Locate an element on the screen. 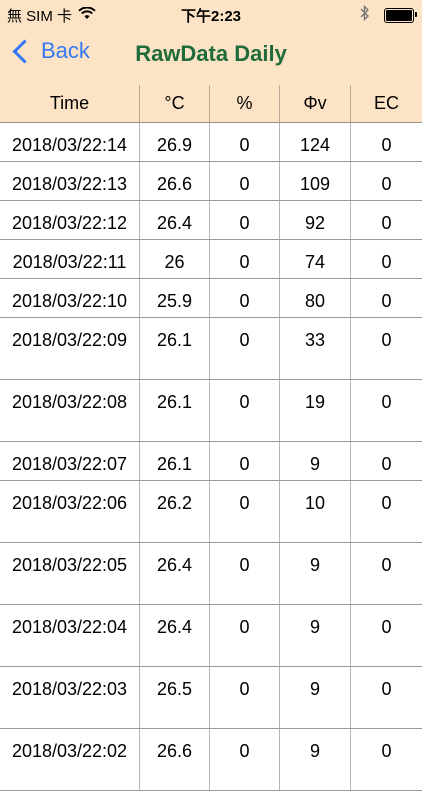 The image size is (422, 791). cell-time: 2018/03/22:11 is located at coordinates (70, 259).